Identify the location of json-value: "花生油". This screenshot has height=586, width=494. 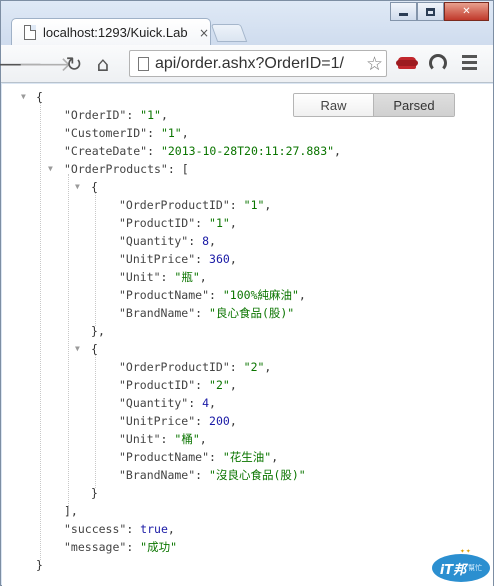
(247, 457).